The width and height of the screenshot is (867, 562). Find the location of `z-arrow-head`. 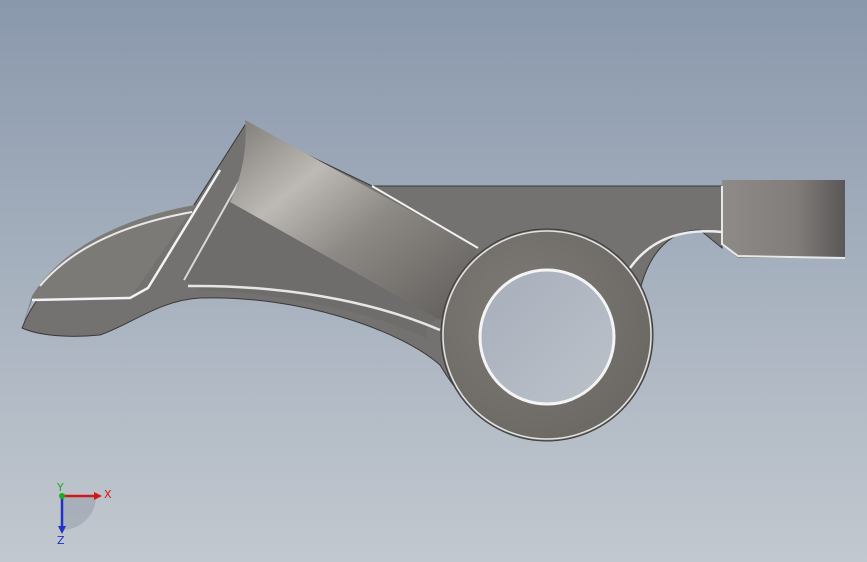

z-arrow-head is located at coordinates (62, 530).